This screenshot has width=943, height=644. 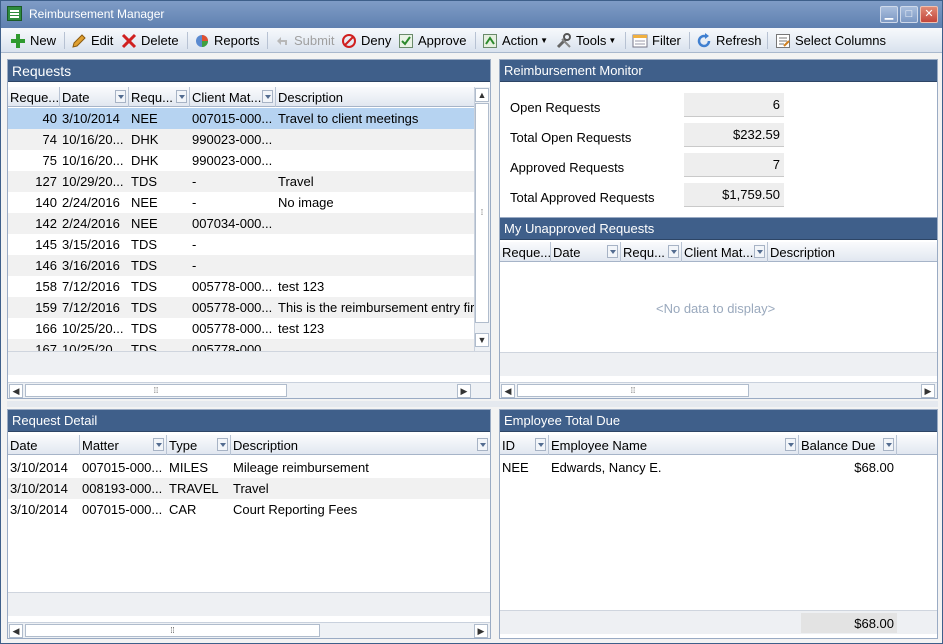 I want to click on horizontal-splitter, so click(x=472, y=404).